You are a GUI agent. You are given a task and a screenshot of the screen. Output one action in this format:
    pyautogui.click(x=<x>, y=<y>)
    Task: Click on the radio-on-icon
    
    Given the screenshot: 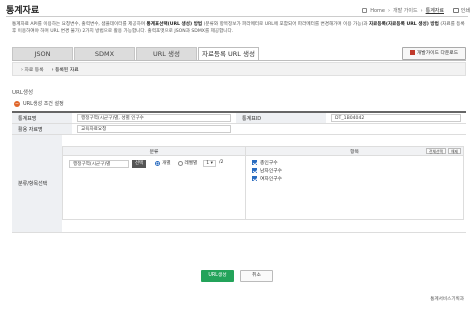 What is the action you would take?
    pyautogui.click(x=158, y=163)
    